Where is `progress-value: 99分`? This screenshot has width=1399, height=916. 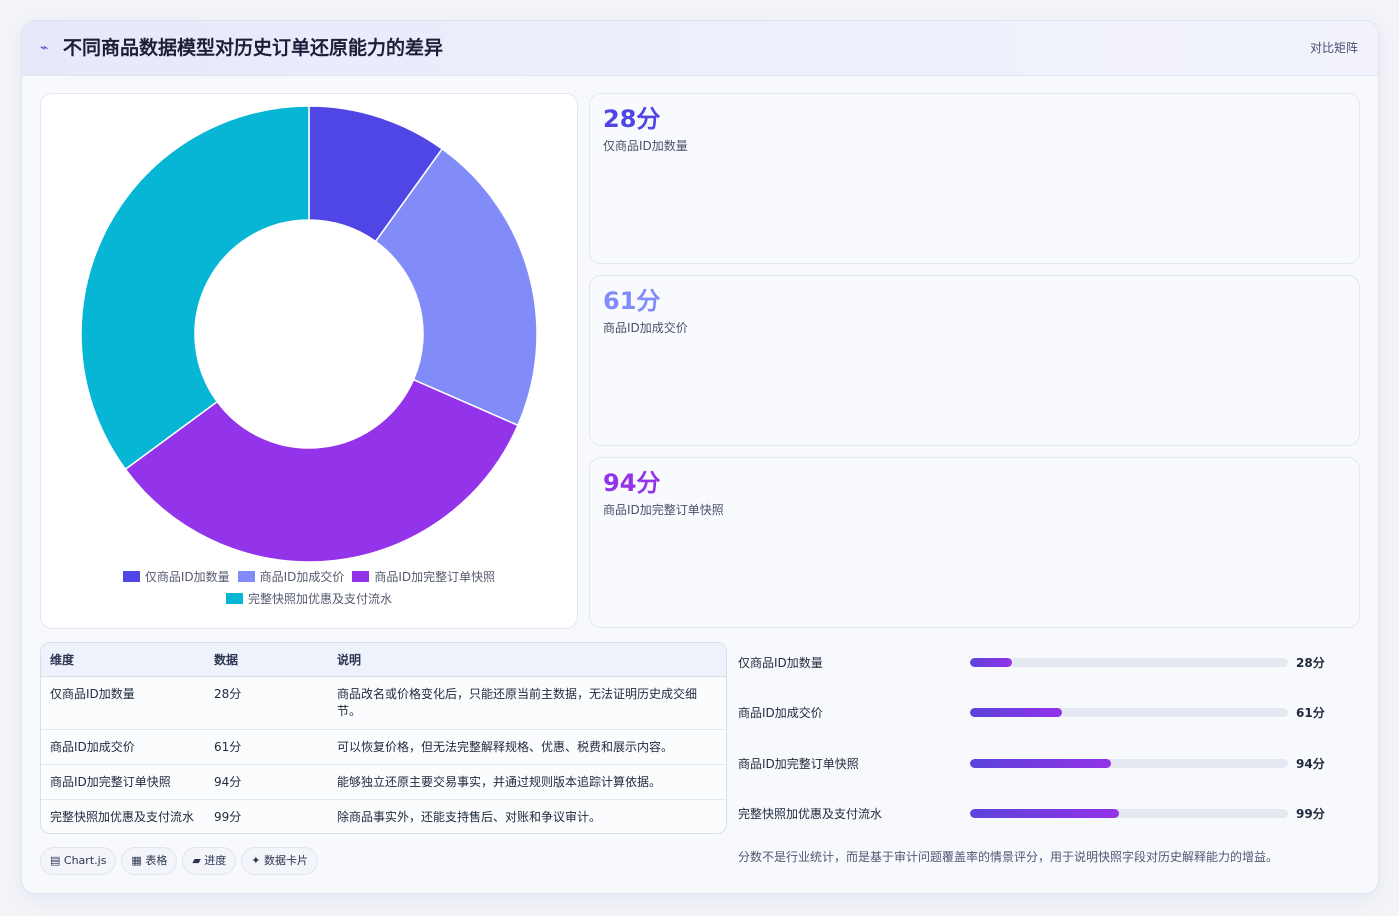 progress-value: 99分 is located at coordinates (1310, 814).